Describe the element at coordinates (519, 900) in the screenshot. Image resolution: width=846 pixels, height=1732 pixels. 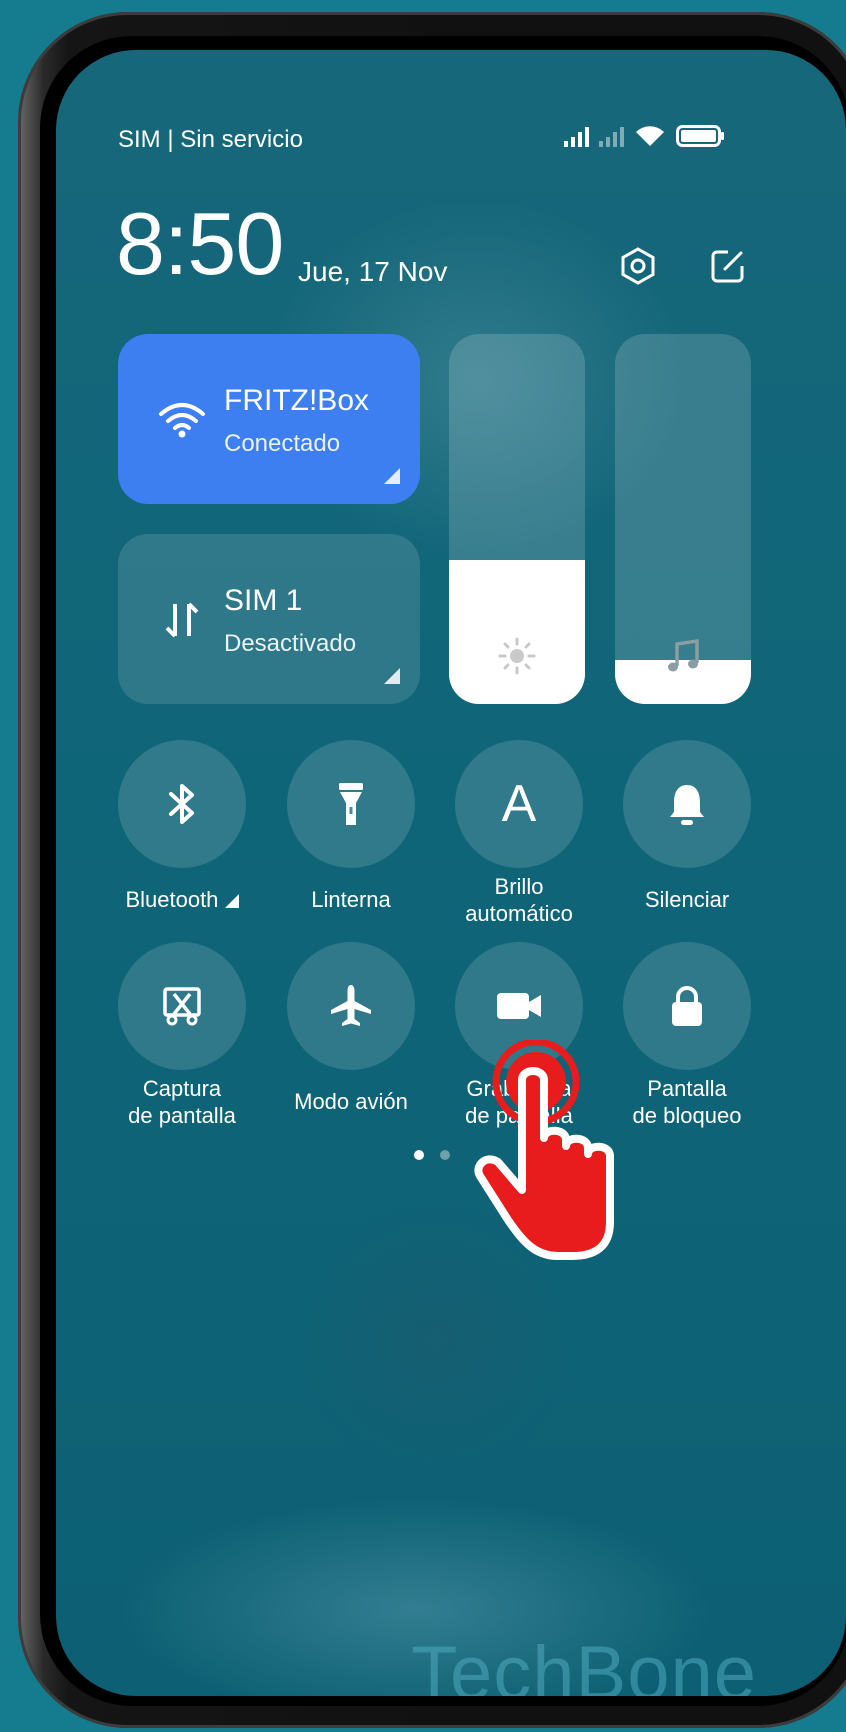
I see `auto-brightness-label: Brillo automático` at that location.